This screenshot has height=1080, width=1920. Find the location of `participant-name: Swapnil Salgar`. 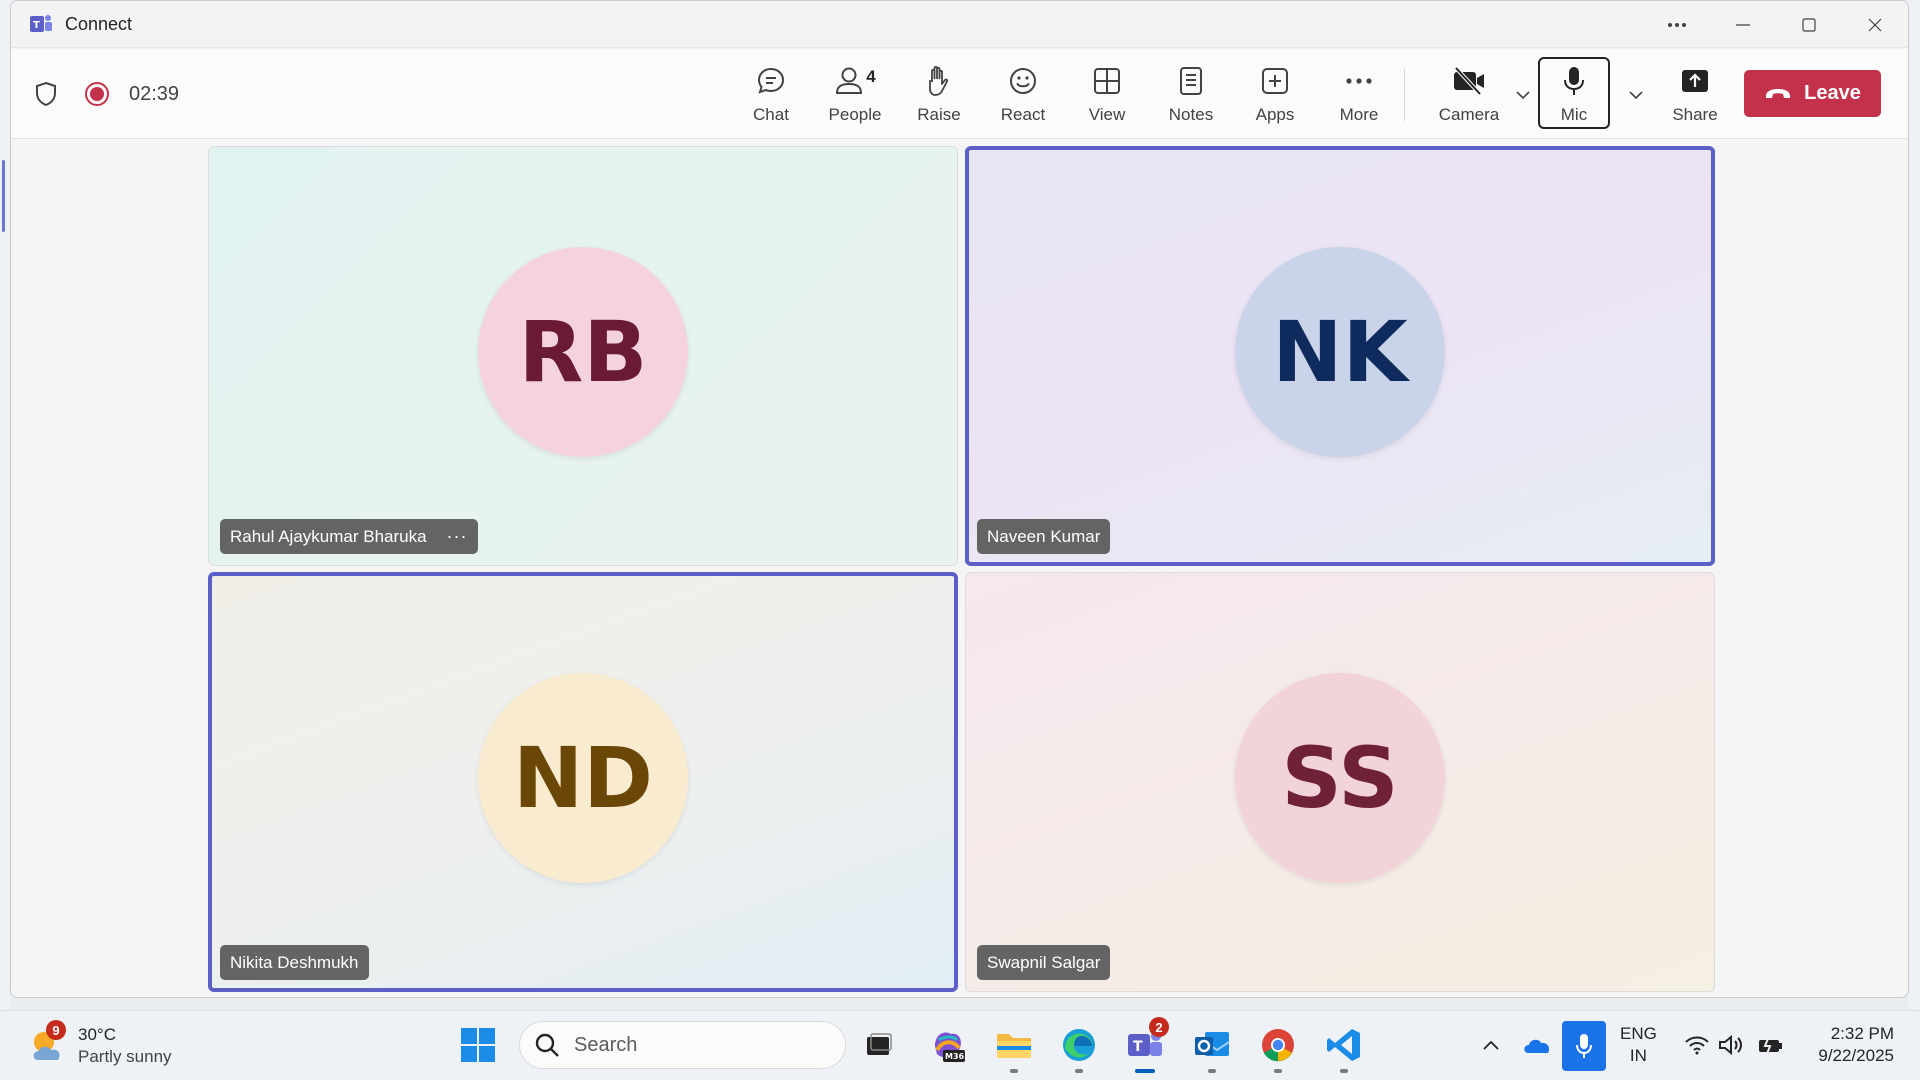

participant-name: Swapnil Salgar is located at coordinates (1044, 962).